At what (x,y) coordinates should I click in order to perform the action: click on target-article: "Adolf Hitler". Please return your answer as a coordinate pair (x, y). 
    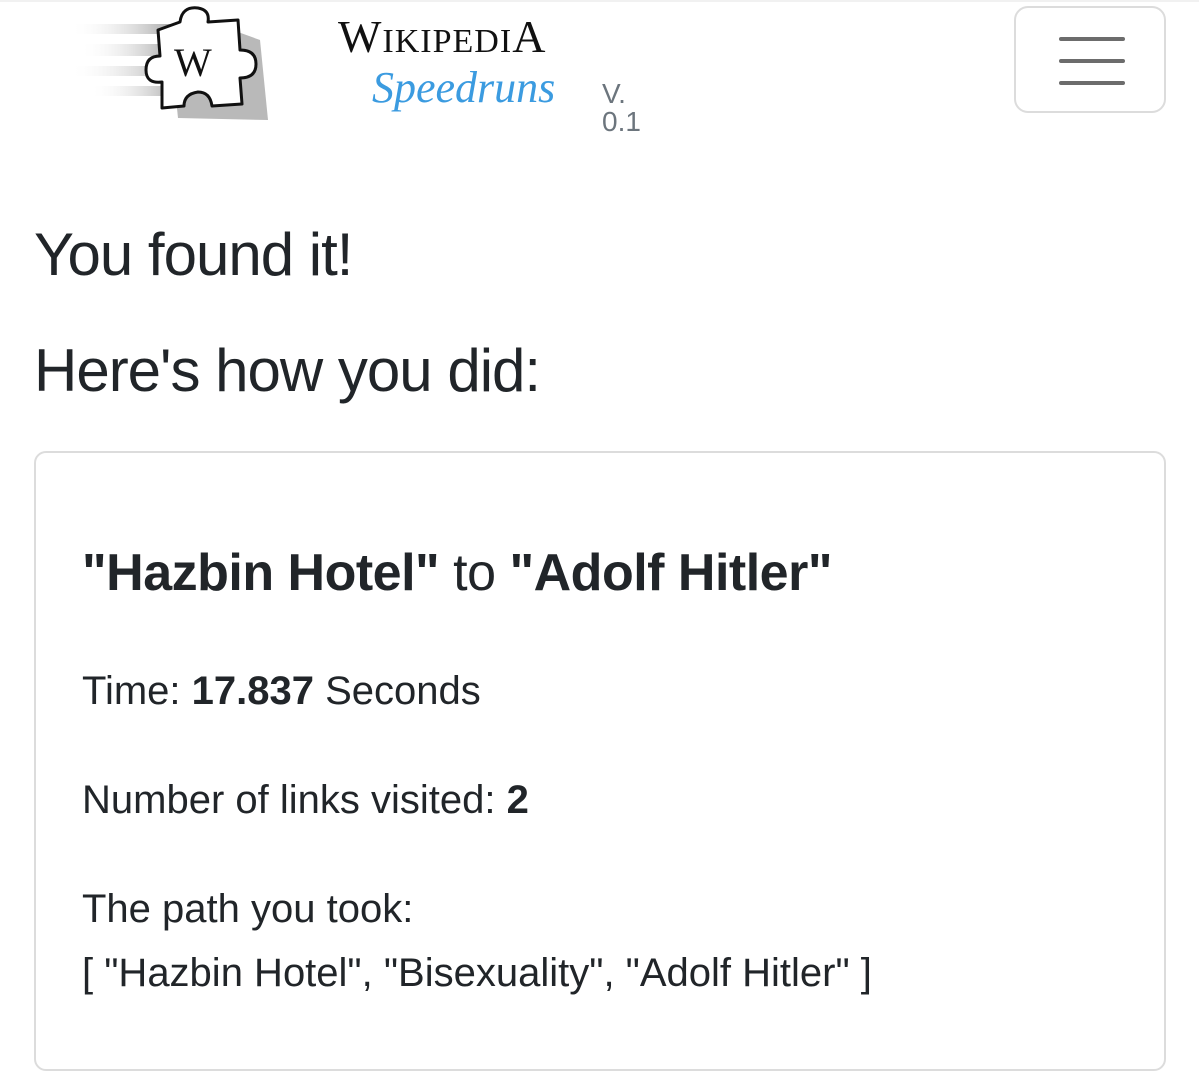
    Looking at the image, I should click on (670, 573).